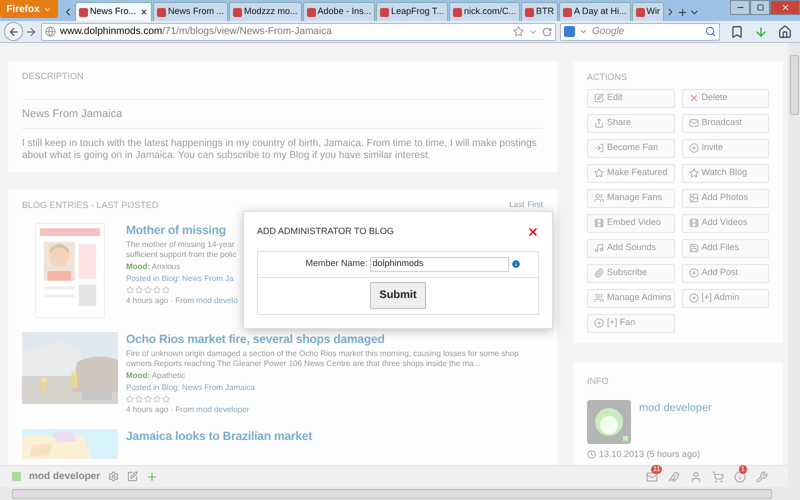  I want to click on url-text: www.dolphinmods.com/71/m/blogs/view/News-From-Jamaica, so click(196, 32).